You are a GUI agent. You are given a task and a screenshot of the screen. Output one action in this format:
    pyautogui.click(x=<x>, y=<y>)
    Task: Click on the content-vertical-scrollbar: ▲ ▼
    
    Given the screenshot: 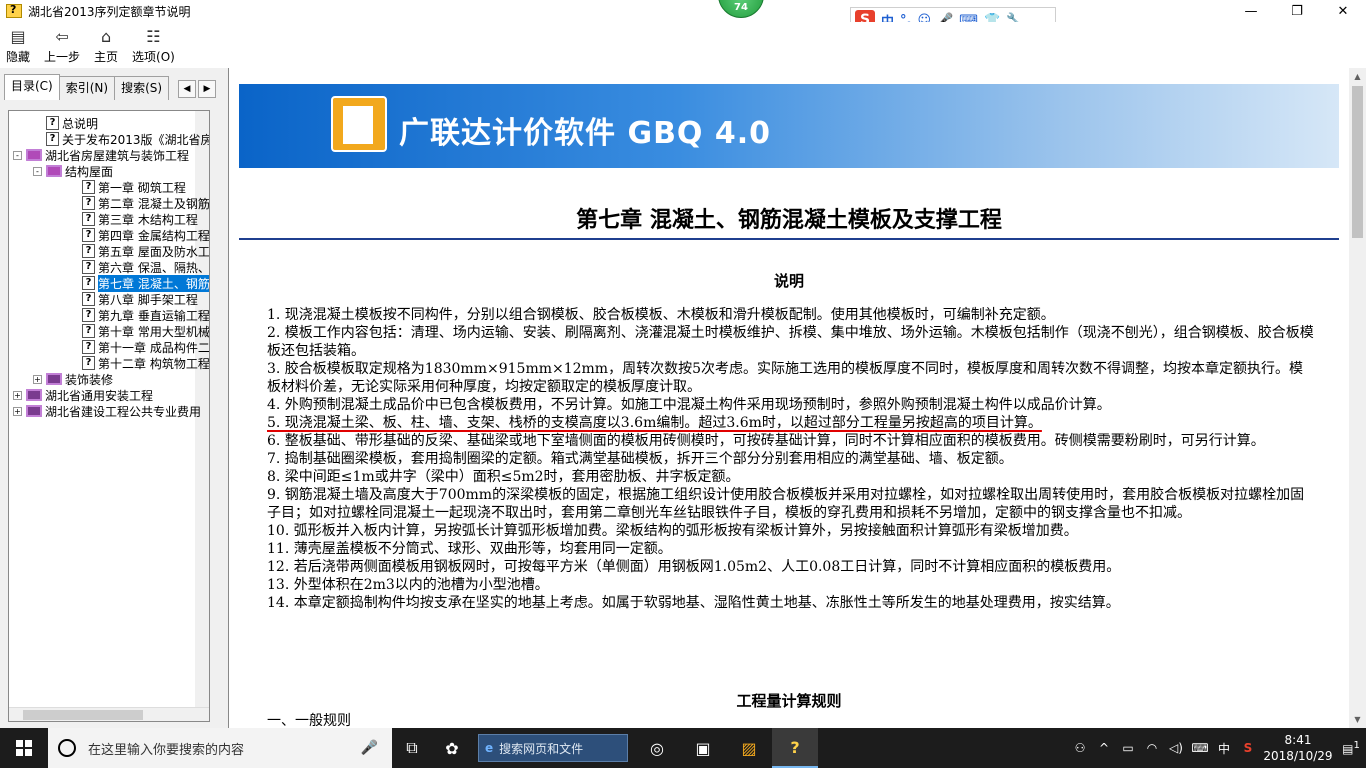 What is the action you would take?
    pyautogui.click(x=1357, y=398)
    